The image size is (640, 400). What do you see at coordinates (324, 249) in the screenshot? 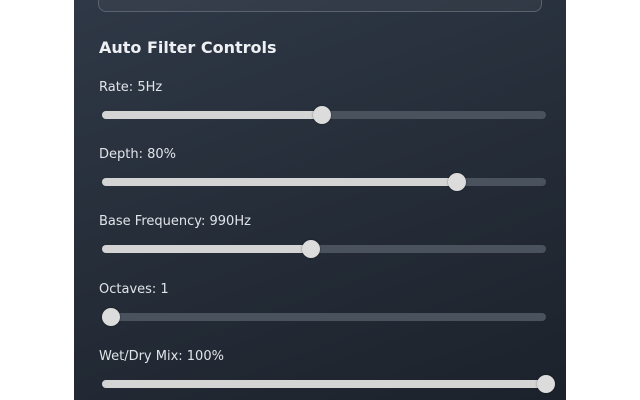
I see `base-frequency-slider` at bounding box center [324, 249].